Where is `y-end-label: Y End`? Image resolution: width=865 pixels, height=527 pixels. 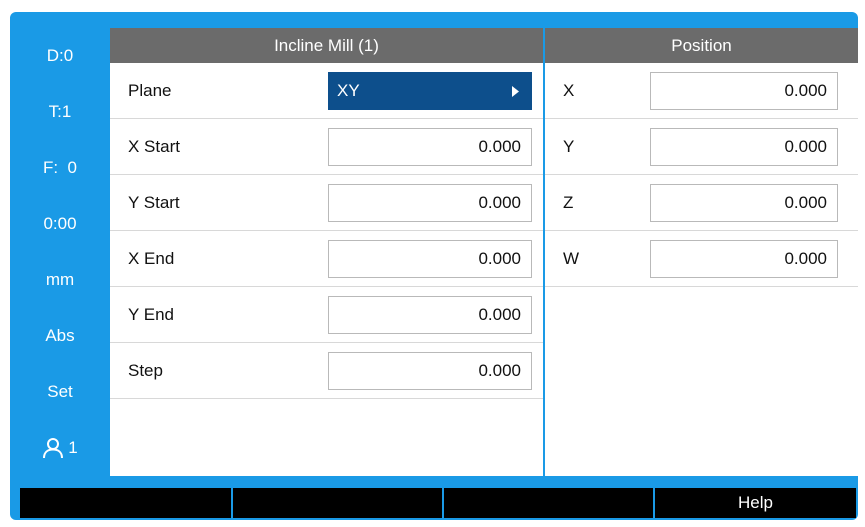 y-end-label: Y End is located at coordinates (151, 314).